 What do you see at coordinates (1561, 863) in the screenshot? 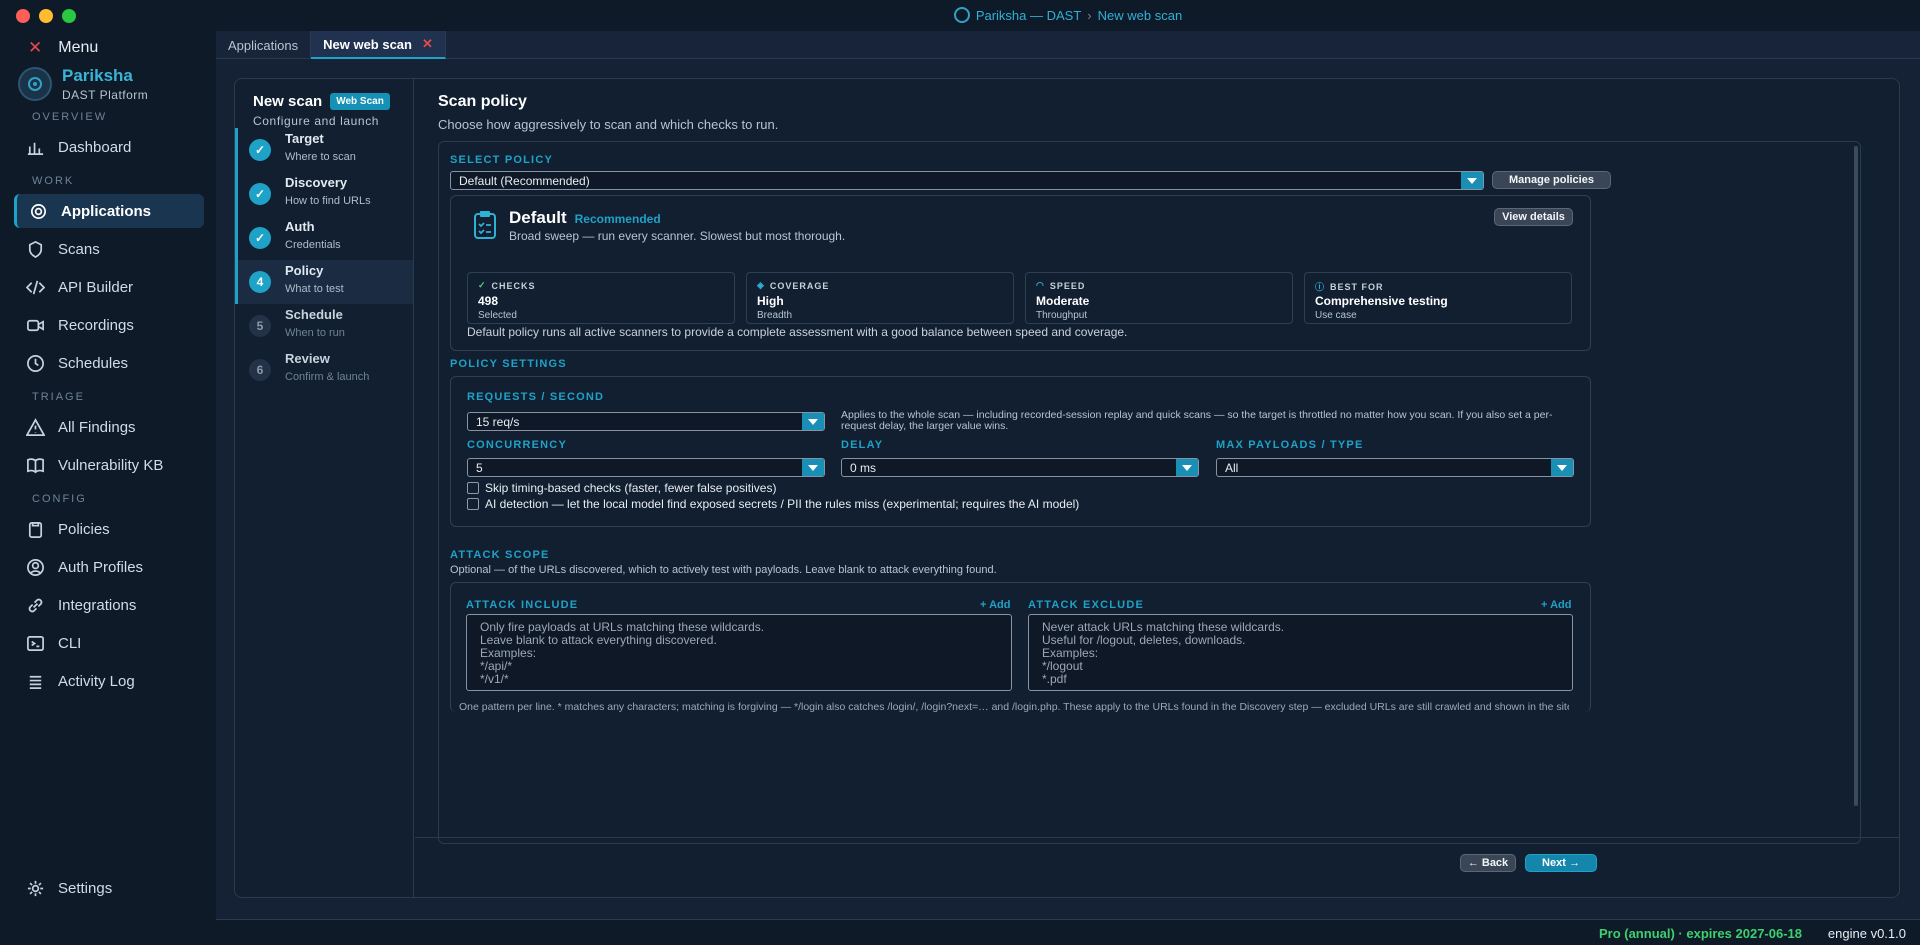
I see `next-button: Next →` at bounding box center [1561, 863].